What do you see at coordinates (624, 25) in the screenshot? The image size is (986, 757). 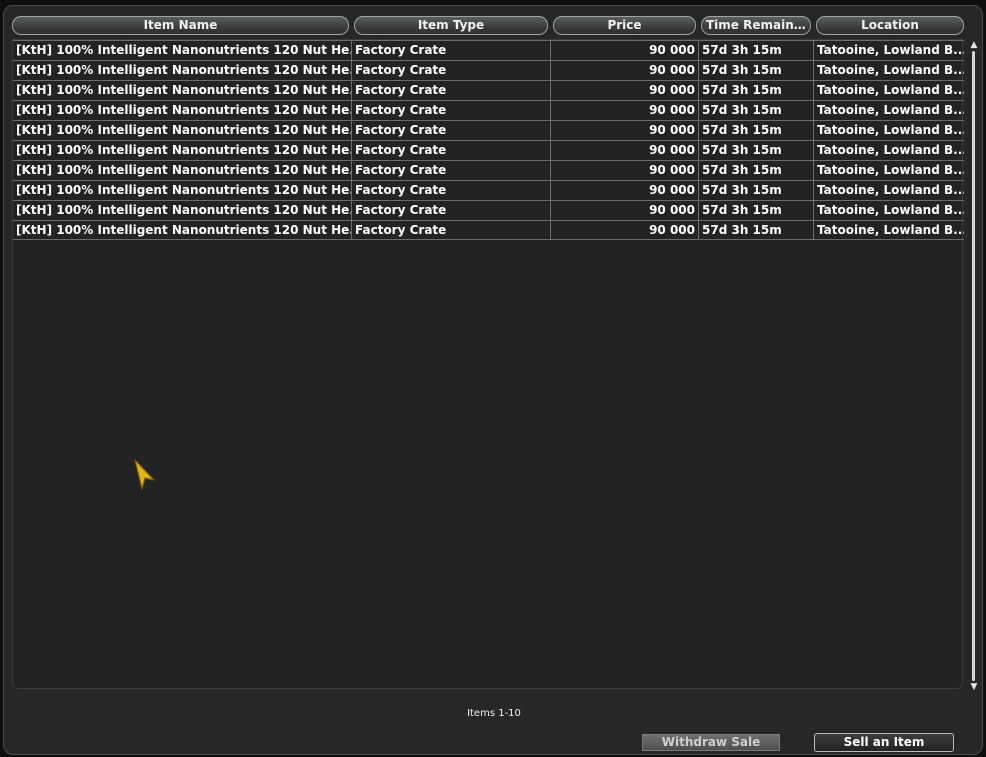 I see `column-header-price: Price` at bounding box center [624, 25].